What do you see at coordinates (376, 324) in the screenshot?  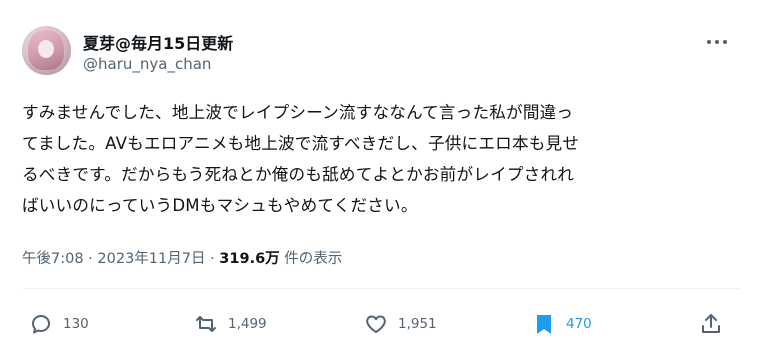 I see `like-icon` at bounding box center [376, 324].